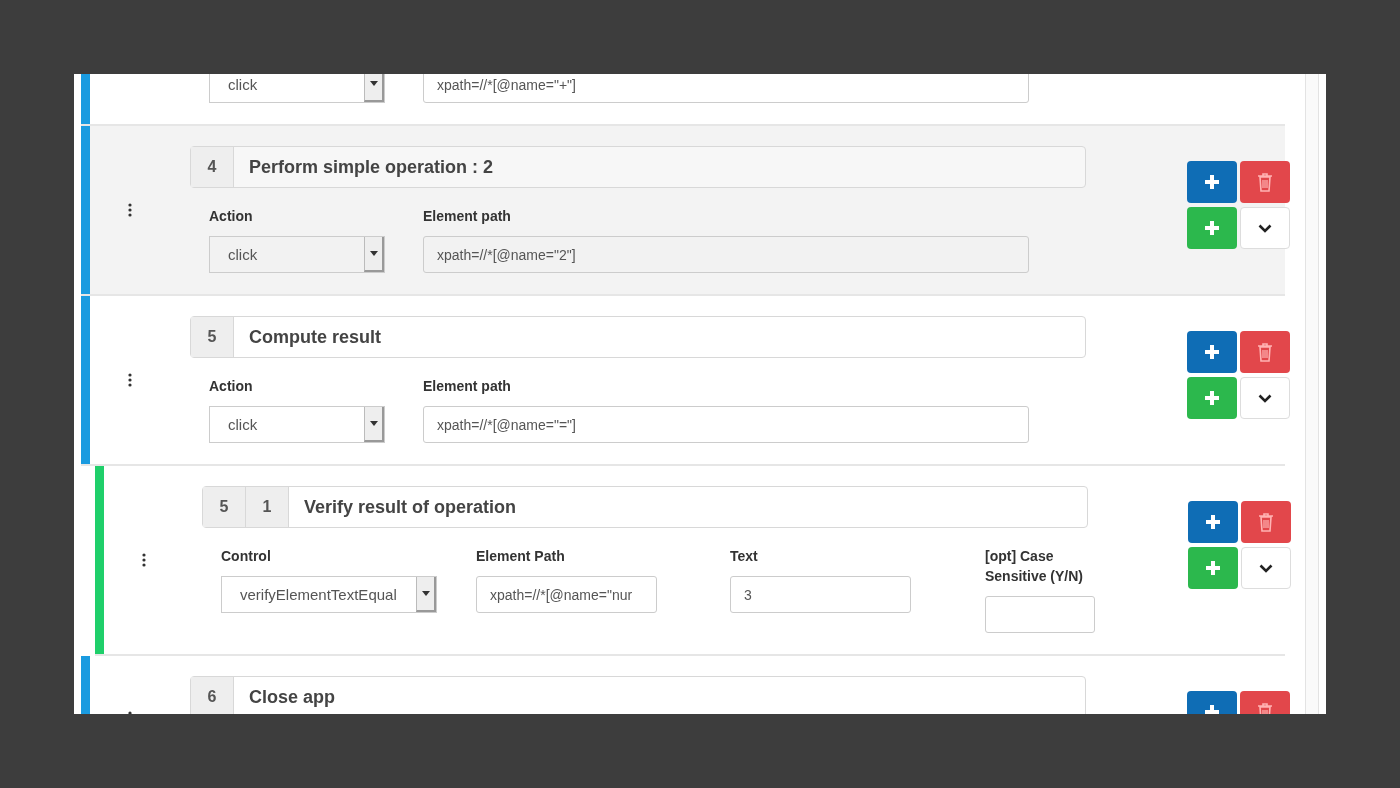 The width and height of the screenshot is (1400, 788). What do you see at coordinates (820, 594) in the screenshot?
I see `input-field: 3` at bounding box center [820, 594].